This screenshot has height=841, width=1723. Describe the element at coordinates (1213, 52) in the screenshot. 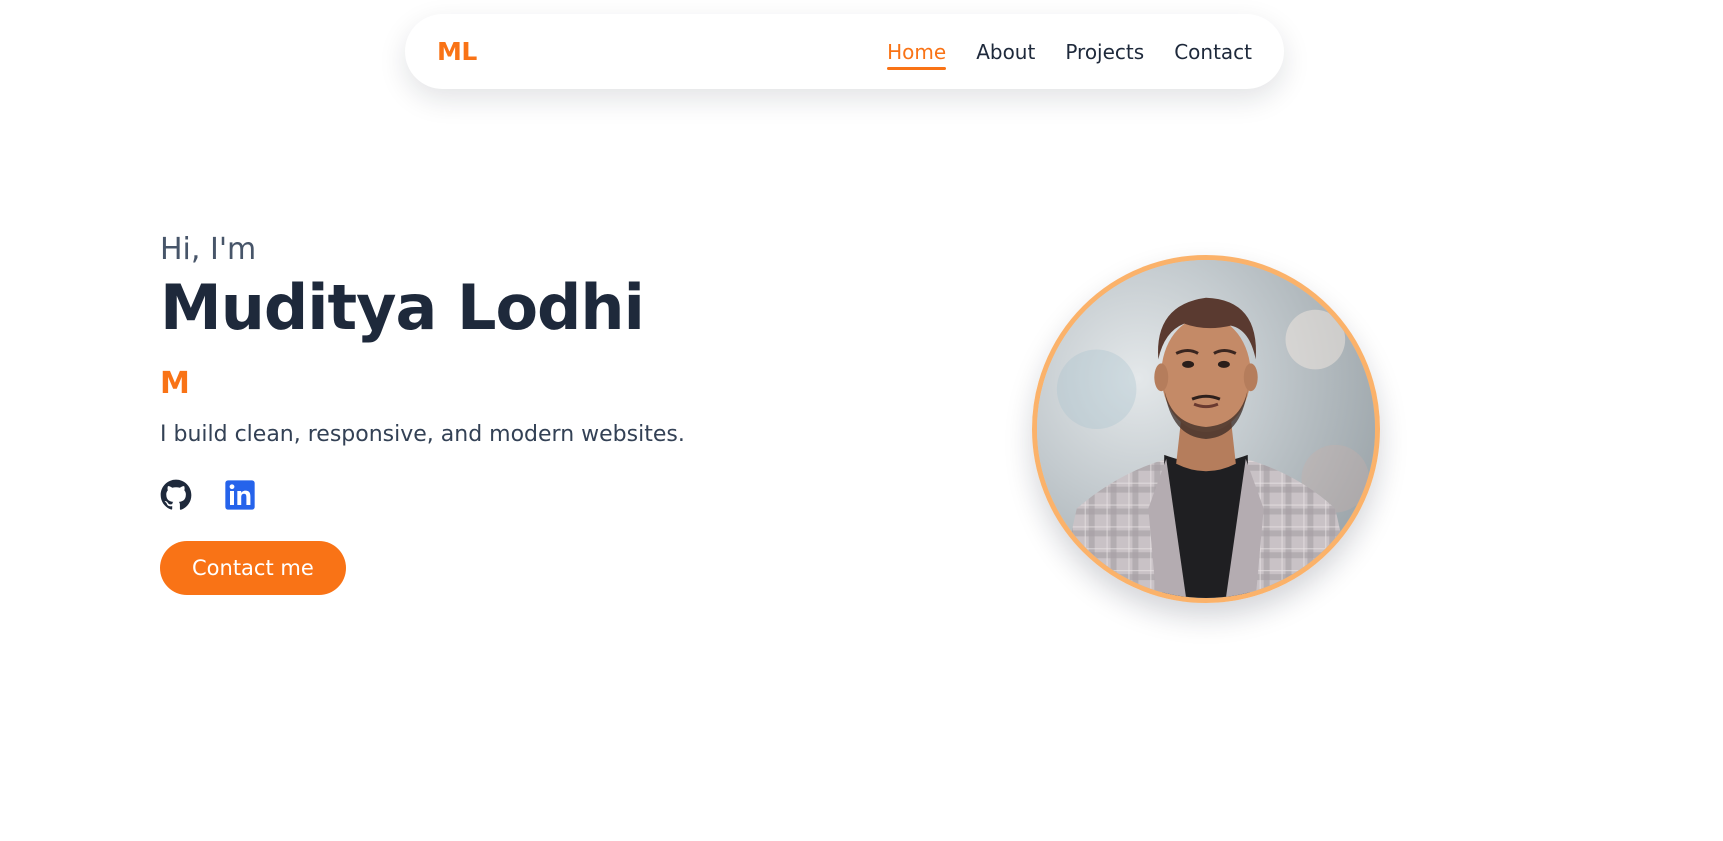

I see `nav-link-contact: Contact` at that location.